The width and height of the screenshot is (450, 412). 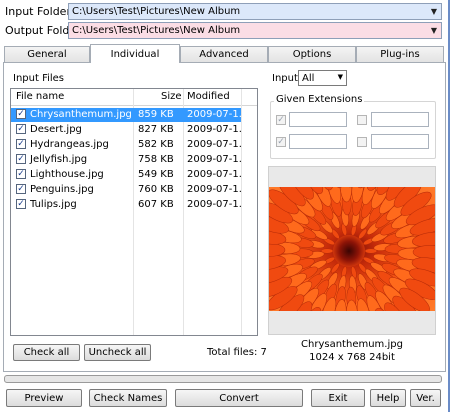 What do you see at coordinates (400, 141) in the screenshot?
I see `extension-4-field` at bounding box center [400, 141].